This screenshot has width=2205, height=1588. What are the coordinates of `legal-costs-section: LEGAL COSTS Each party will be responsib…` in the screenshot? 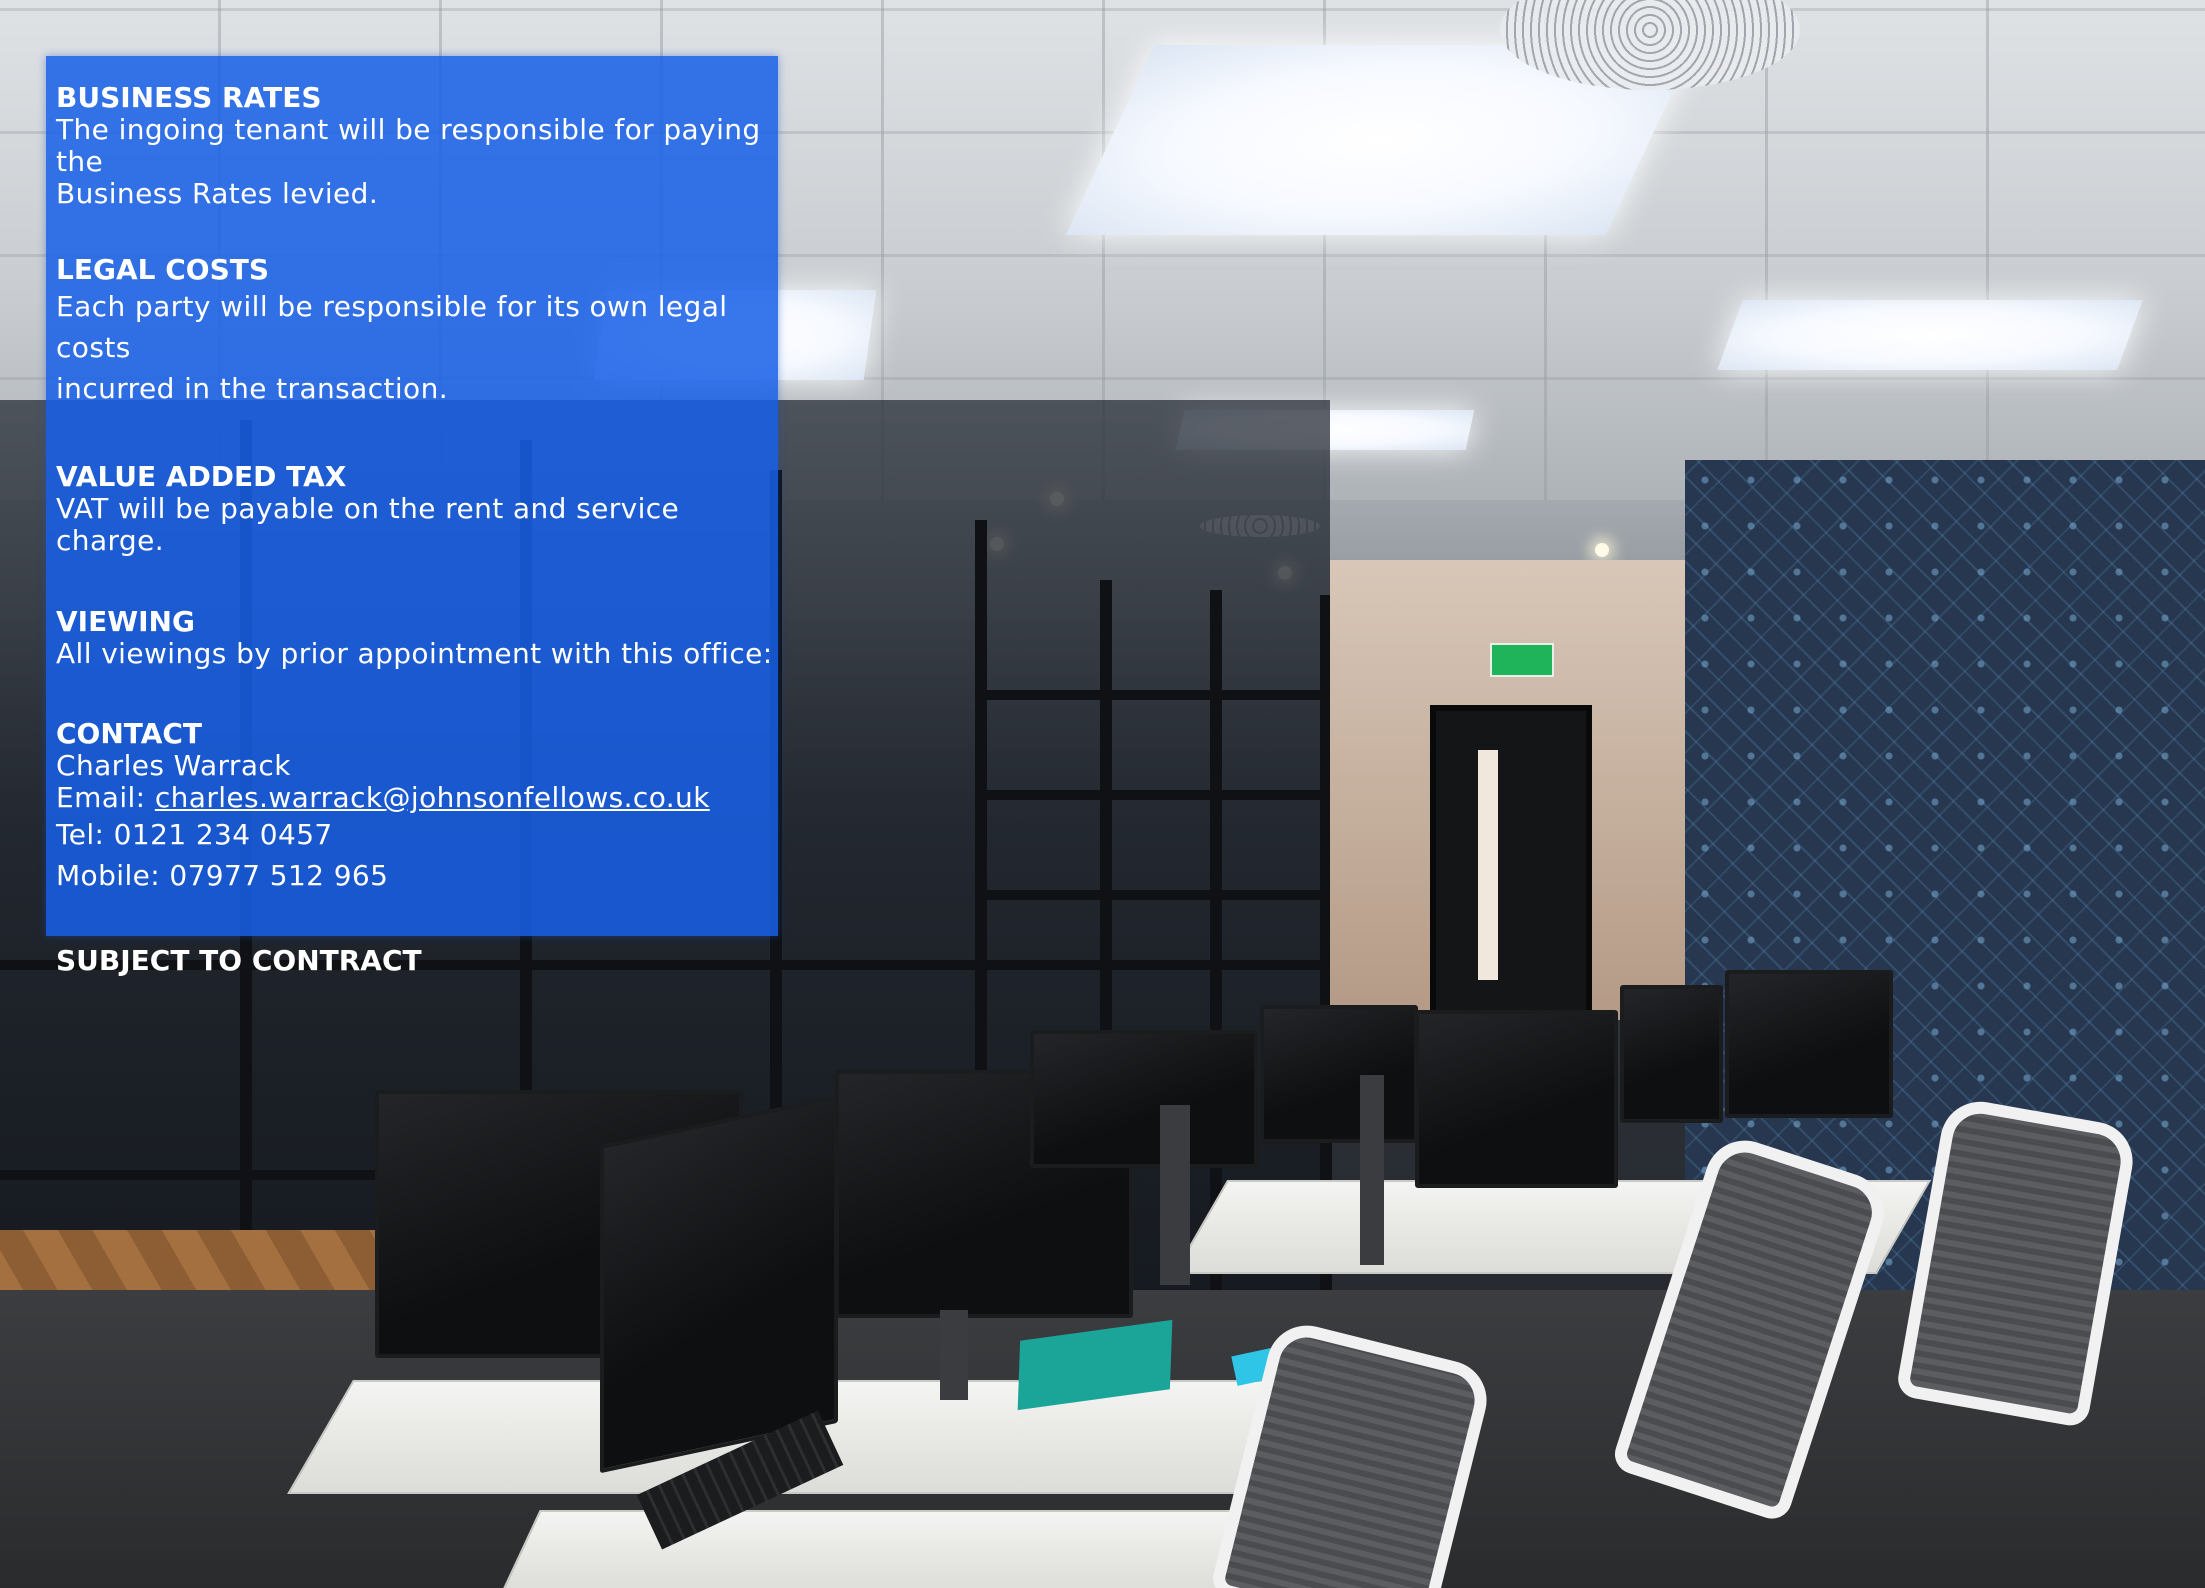 It's located at (426, 331).